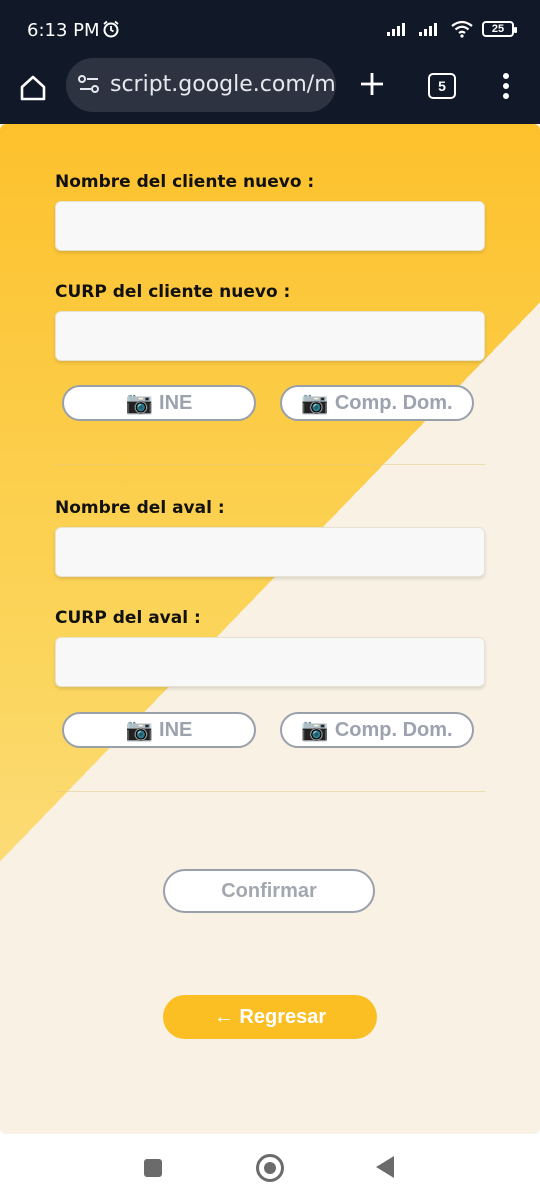  I want to click on client-ine-button: 📷 INE, so click(159, 403).